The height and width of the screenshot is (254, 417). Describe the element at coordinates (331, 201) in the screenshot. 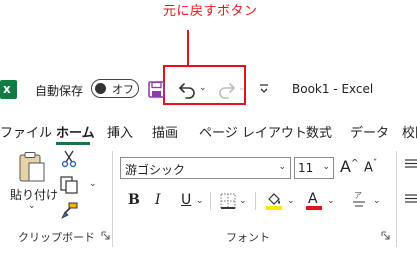

I see `font-color-dropdown-chevron-icon: ⌄` at that location.